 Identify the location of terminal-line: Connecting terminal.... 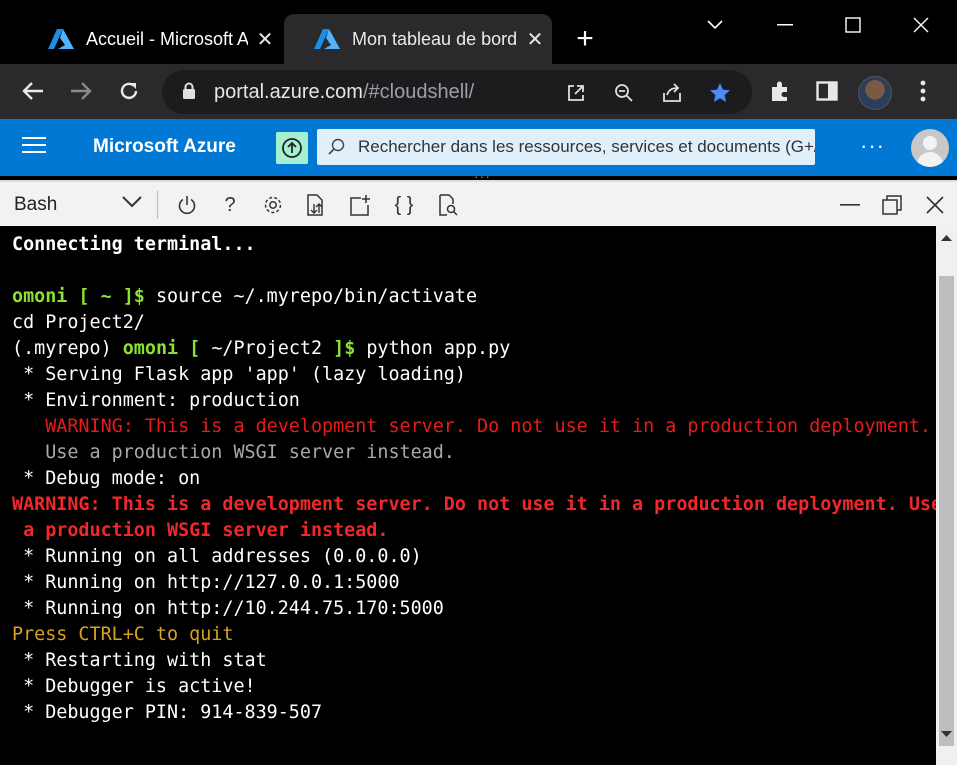
(474, 245).